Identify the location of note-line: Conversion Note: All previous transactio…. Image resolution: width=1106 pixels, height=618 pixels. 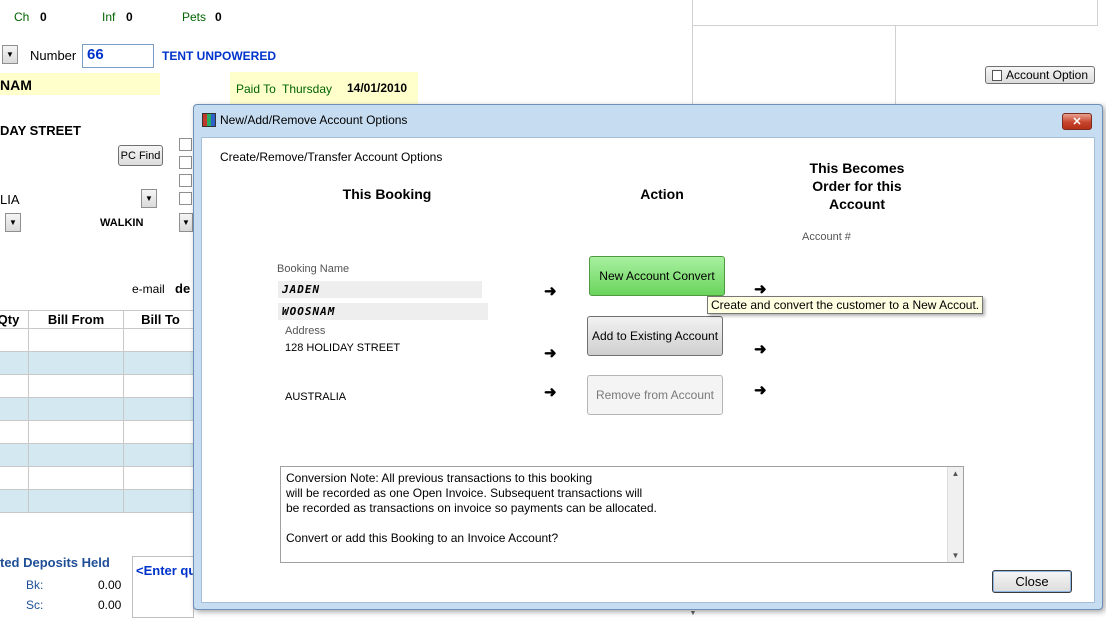
(439, 478).